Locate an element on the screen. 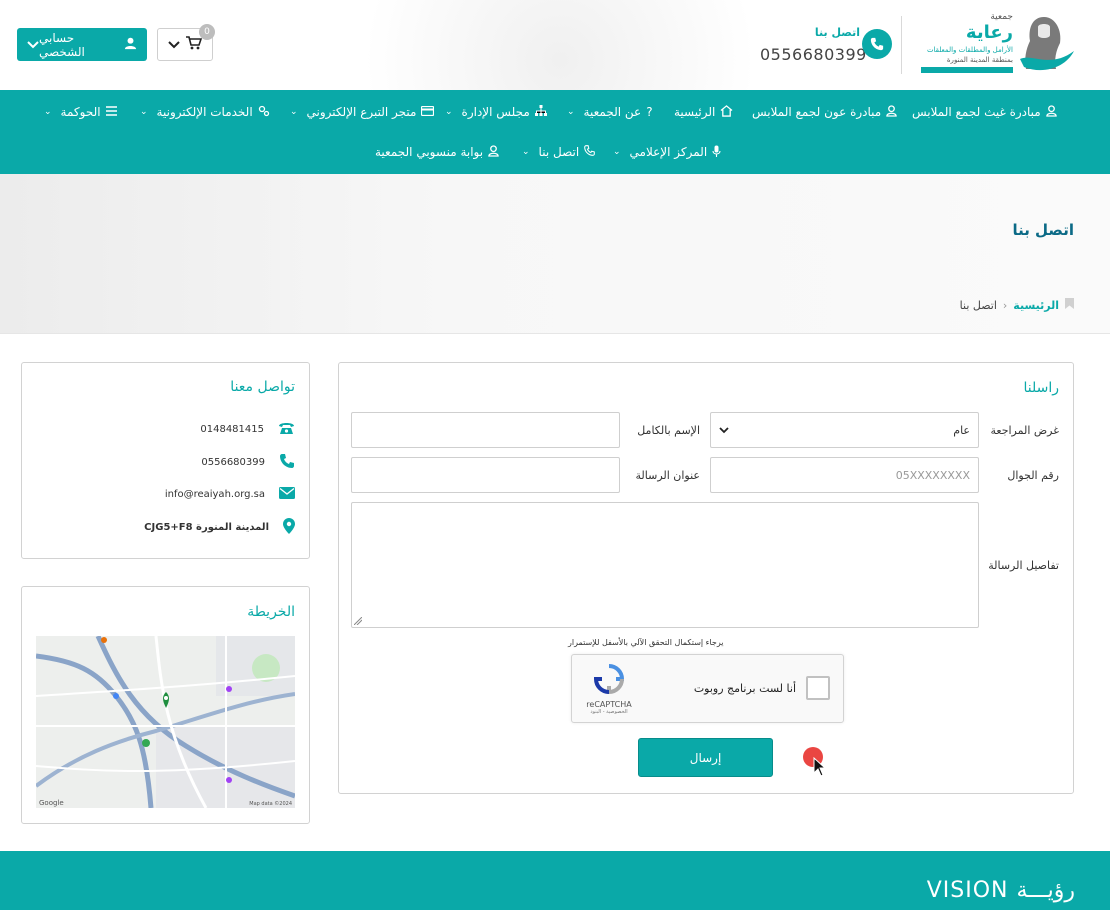 This screenshot has height=910, width=1110. logo-text-sub2: بمنطقة المدينة المنورة is located at coordinates (979, 60).